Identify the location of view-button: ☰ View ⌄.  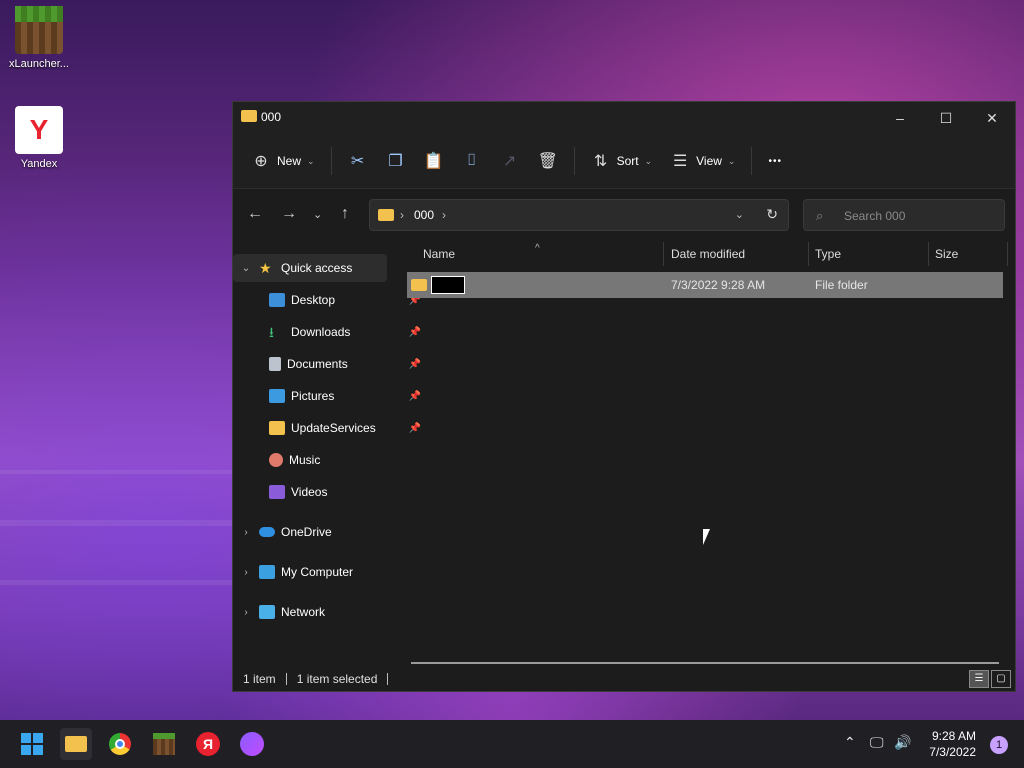
(702, 161).